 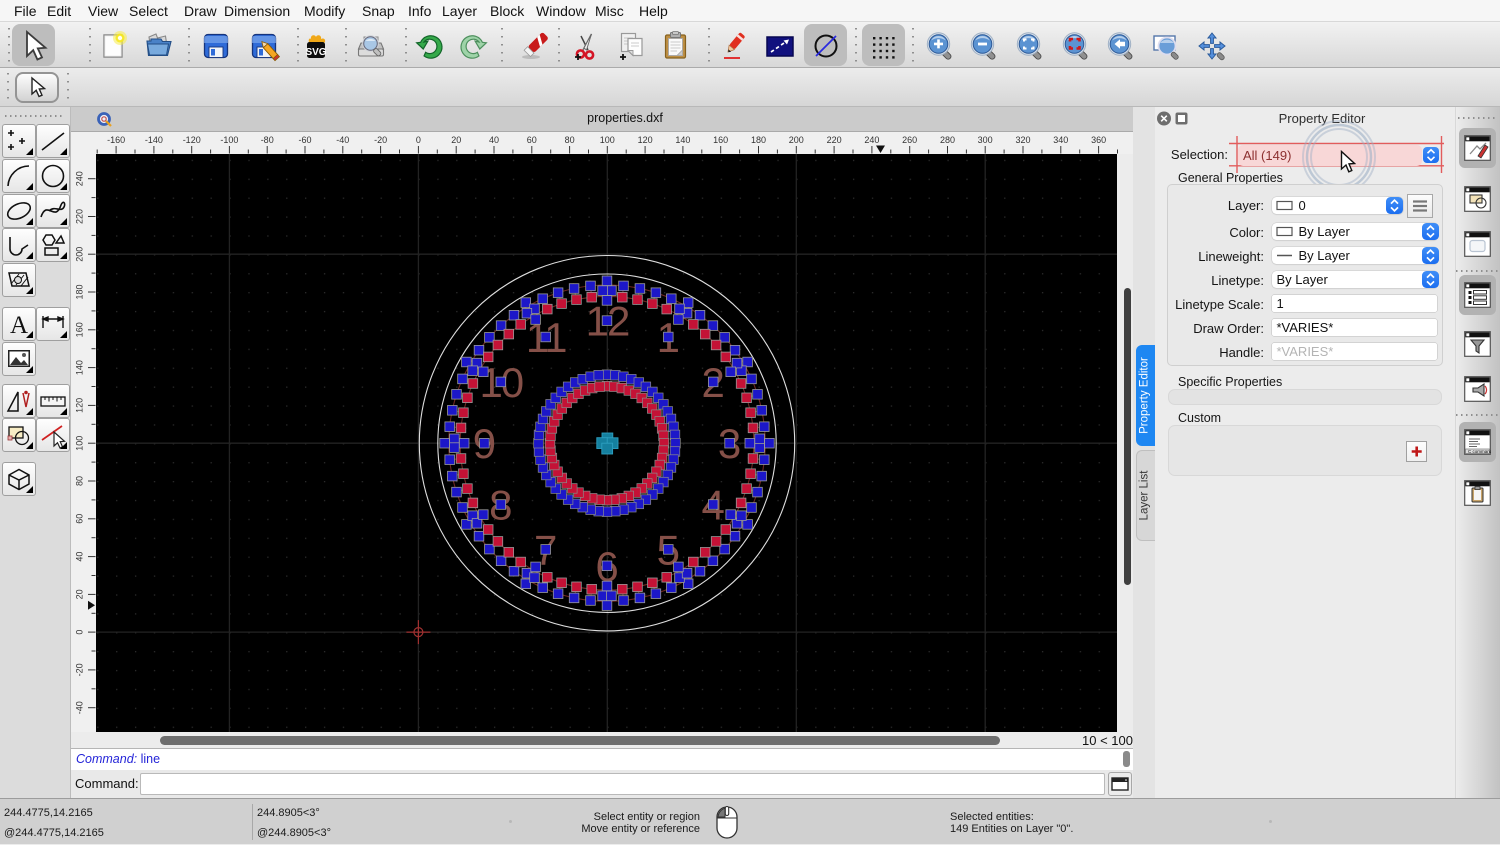 I want to click on svg-text: 280, so click(x=947, y=140).